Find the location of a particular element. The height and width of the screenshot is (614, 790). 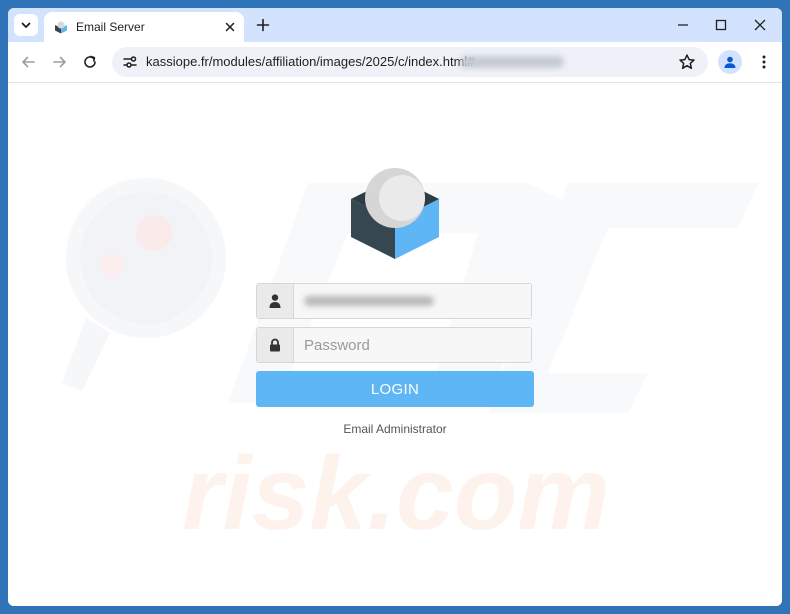

username-icon-box is located at coordinates (275, 301).